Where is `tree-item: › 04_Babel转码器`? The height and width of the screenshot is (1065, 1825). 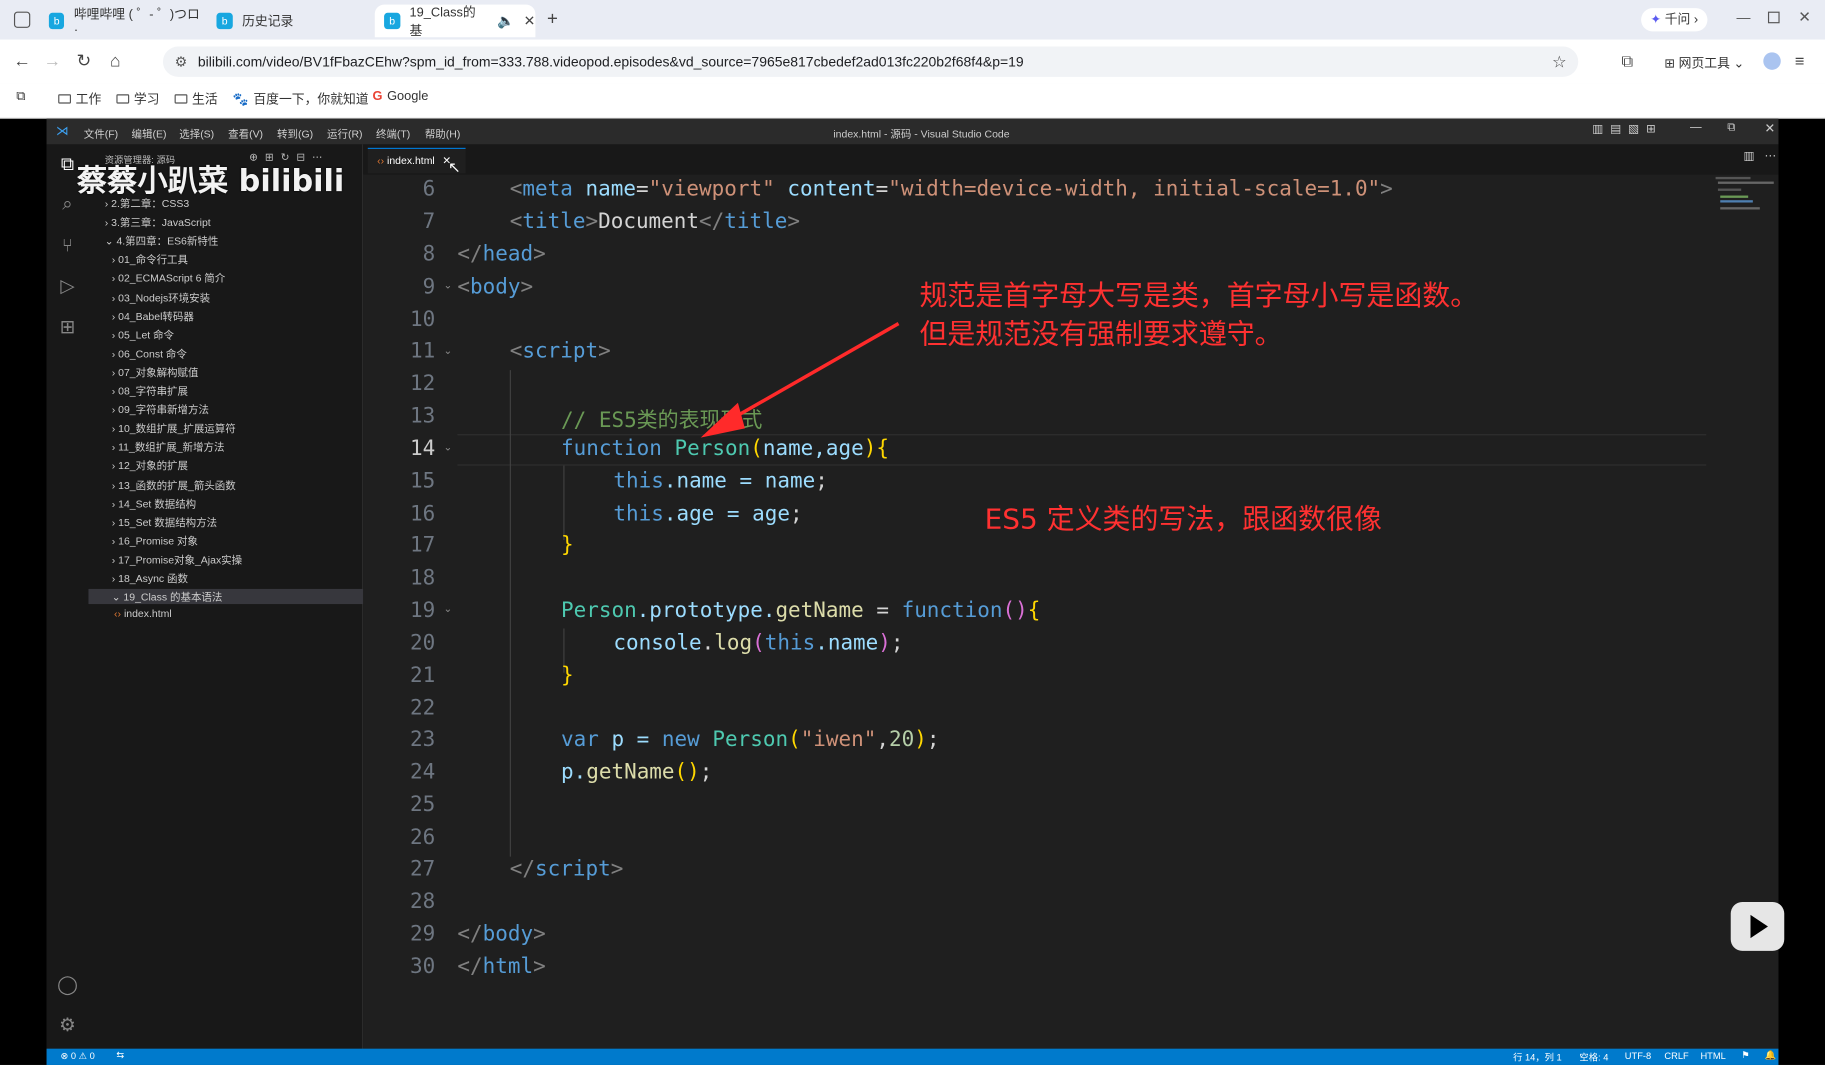
tree-item: › 04_Babel转码器 is located at coordinates (153, 315).